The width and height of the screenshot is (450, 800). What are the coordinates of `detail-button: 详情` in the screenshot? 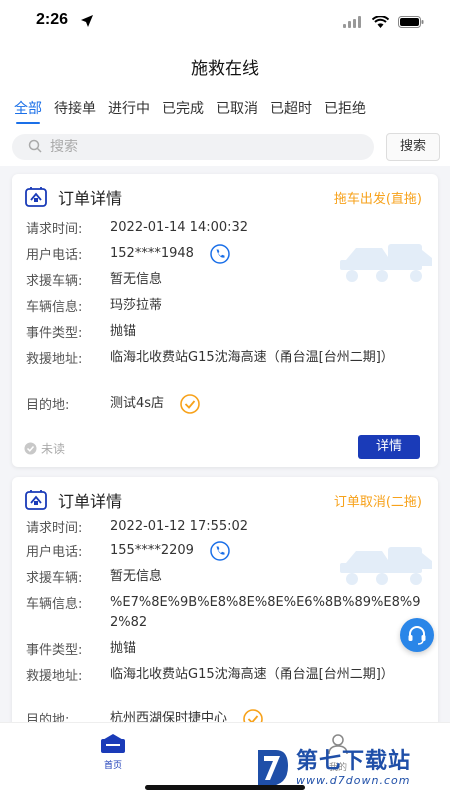 It's located at (389, 447).